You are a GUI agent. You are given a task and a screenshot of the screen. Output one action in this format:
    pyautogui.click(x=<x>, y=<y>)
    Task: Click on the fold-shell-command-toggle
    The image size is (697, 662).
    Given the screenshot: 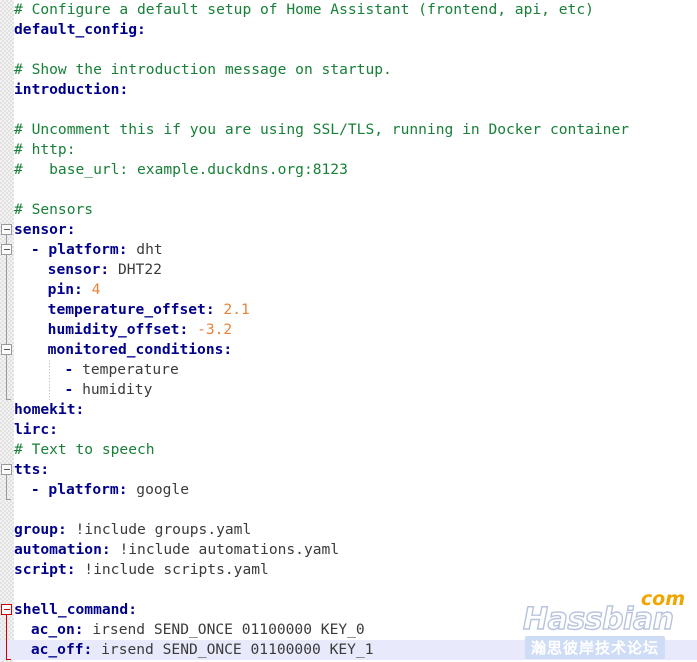 What is the action you would take?
    pyautogui.click(x=6, y=609)
    